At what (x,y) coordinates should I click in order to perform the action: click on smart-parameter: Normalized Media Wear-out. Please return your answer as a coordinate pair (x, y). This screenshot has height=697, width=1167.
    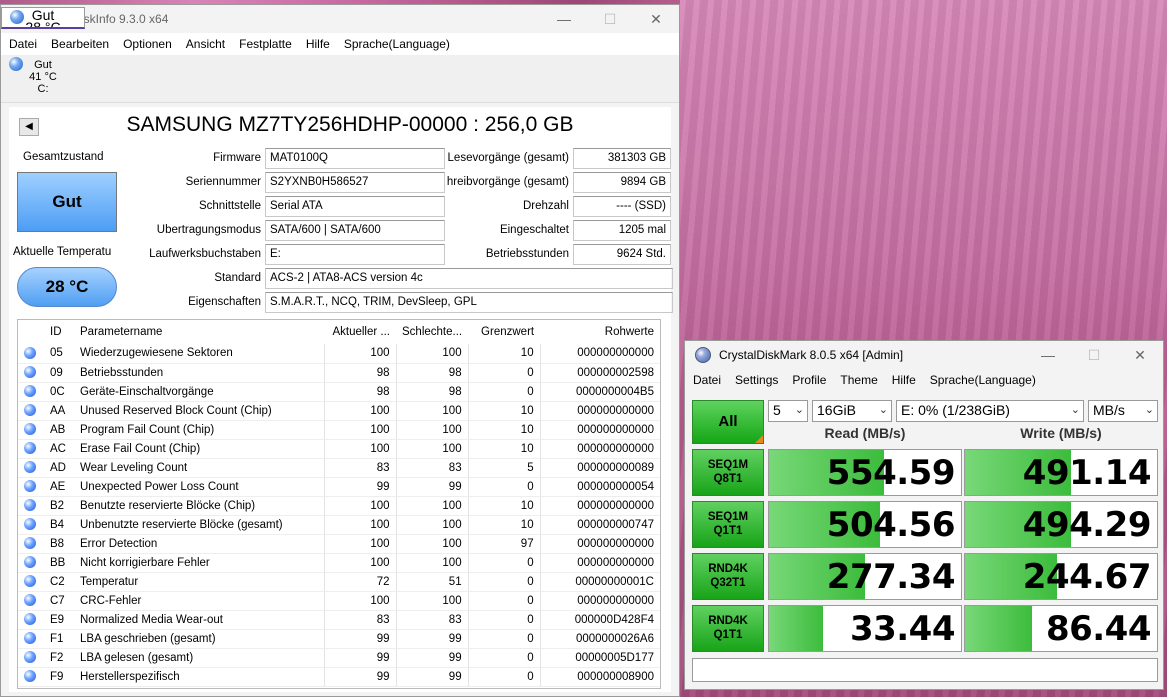
    Looking at the image, I should click on (199, 620).